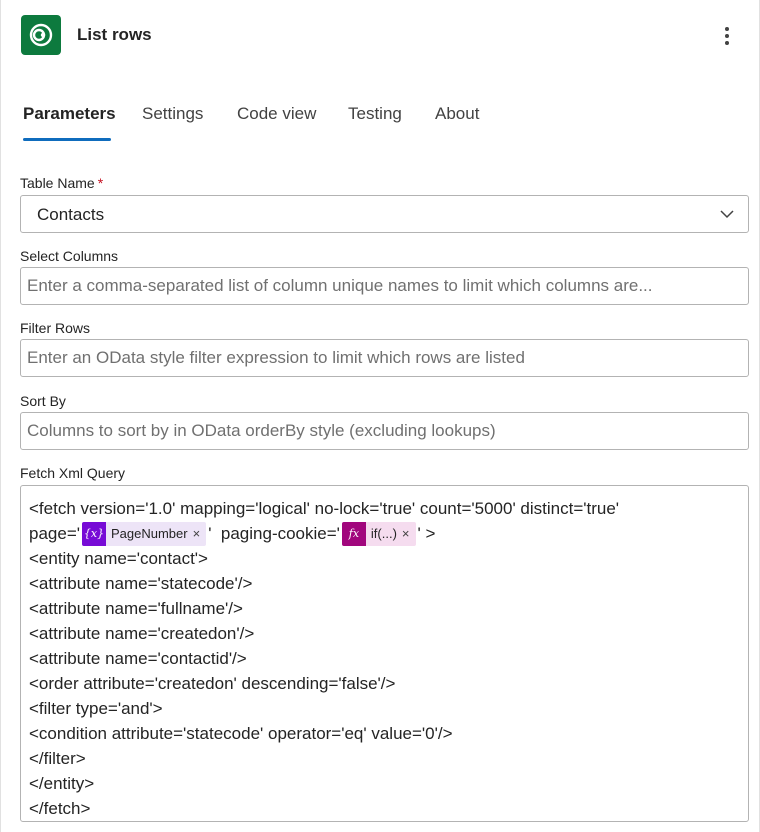 The width and height of the screenshot is (760, 832). I want to click on token-label: if(...), so click(383, 533).